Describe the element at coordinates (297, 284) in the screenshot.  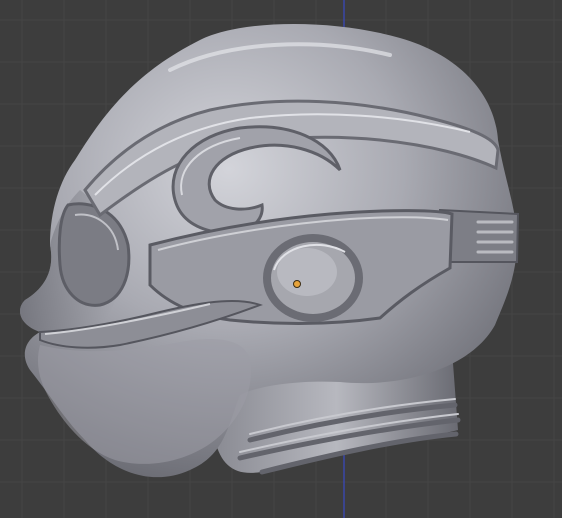
I see `object-origin-dot-icon` at that location.